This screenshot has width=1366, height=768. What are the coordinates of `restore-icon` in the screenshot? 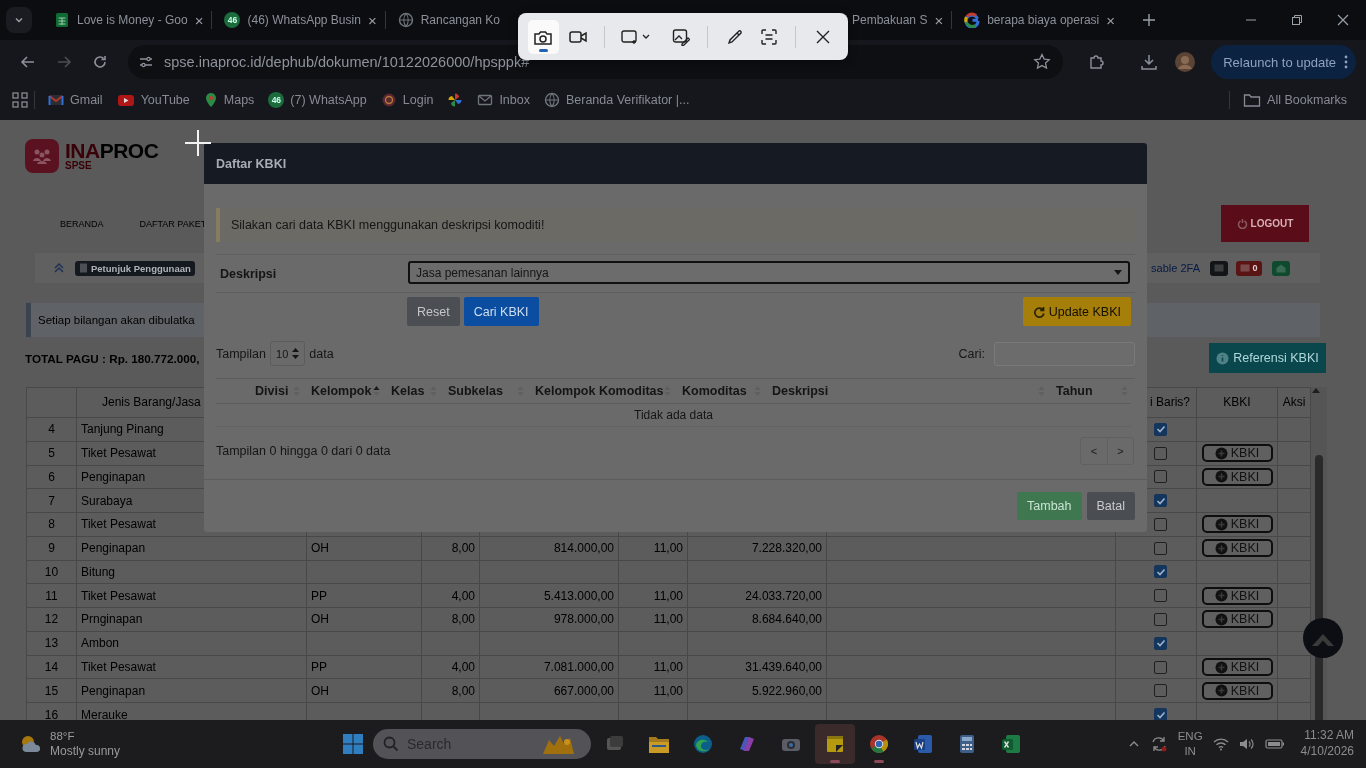 It's located at (1297, 20).